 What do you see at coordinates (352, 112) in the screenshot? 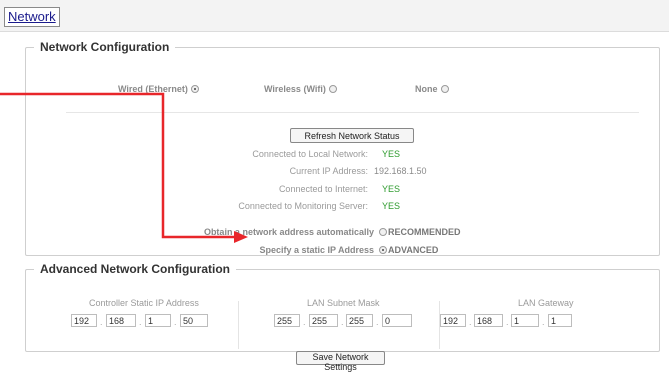
I see `divider` at bounding box center [352, 112].